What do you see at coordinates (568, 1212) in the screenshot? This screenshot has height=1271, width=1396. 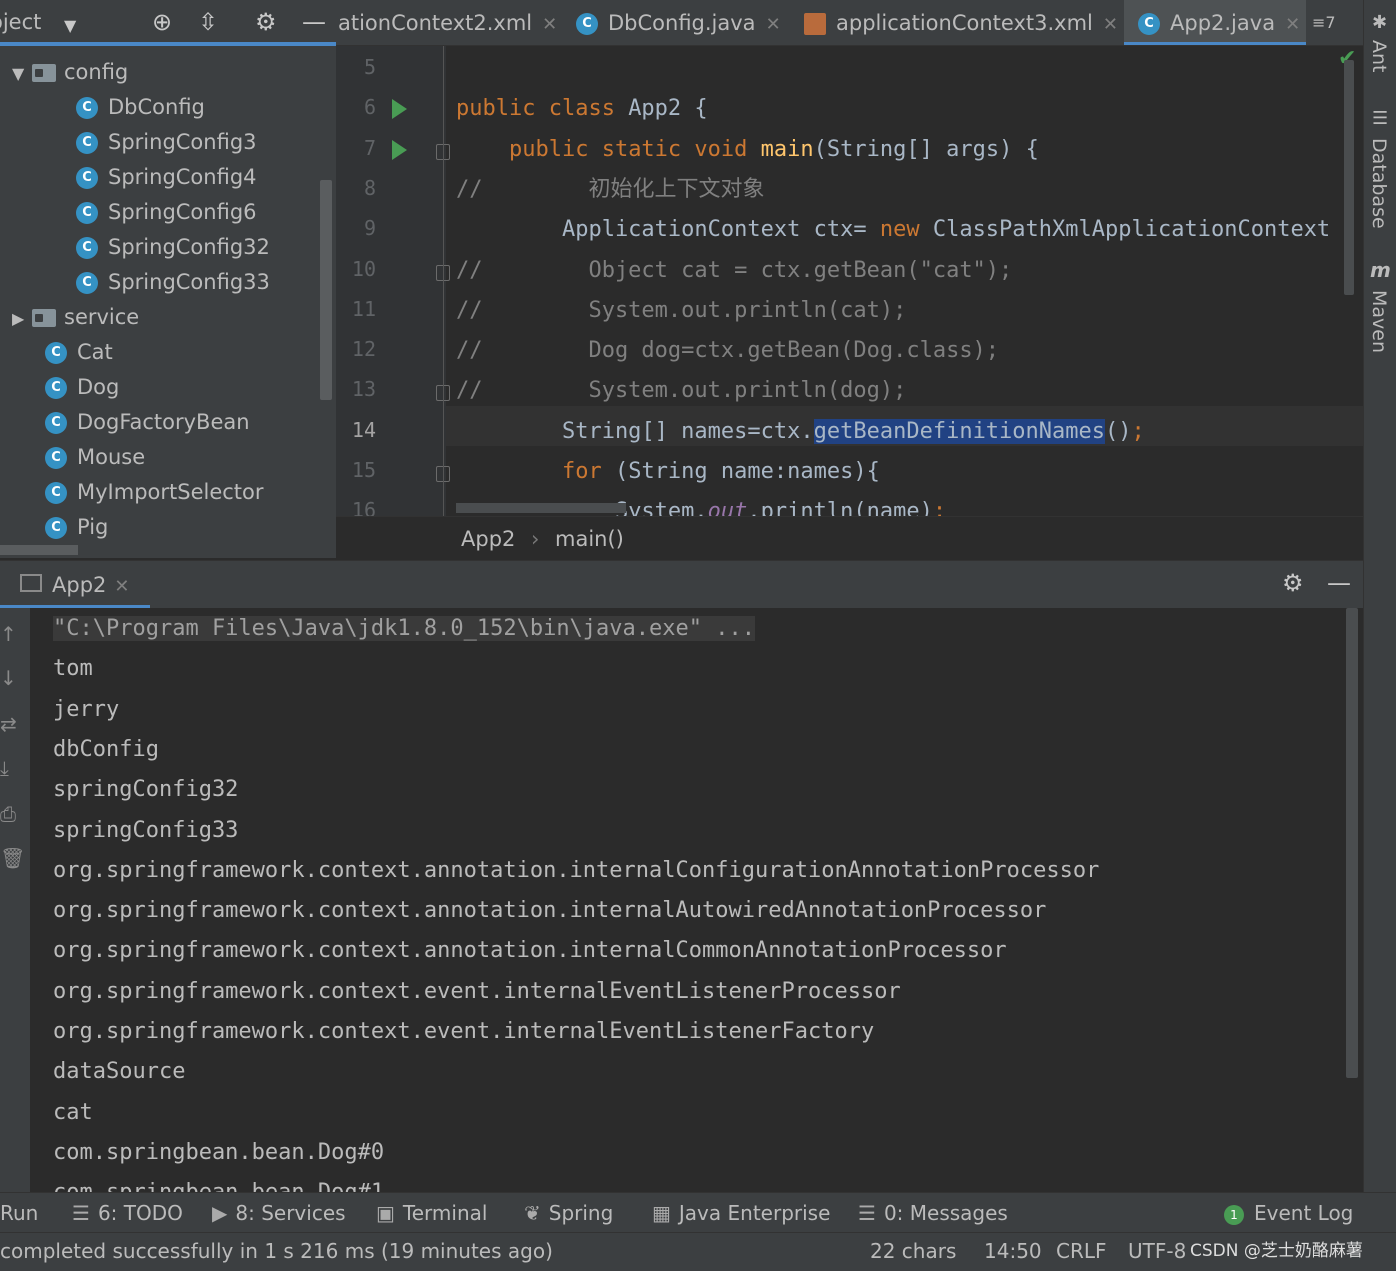 I see `spring-toolwindow-button: ❦ Spring` at bounding box center [568, 1212].